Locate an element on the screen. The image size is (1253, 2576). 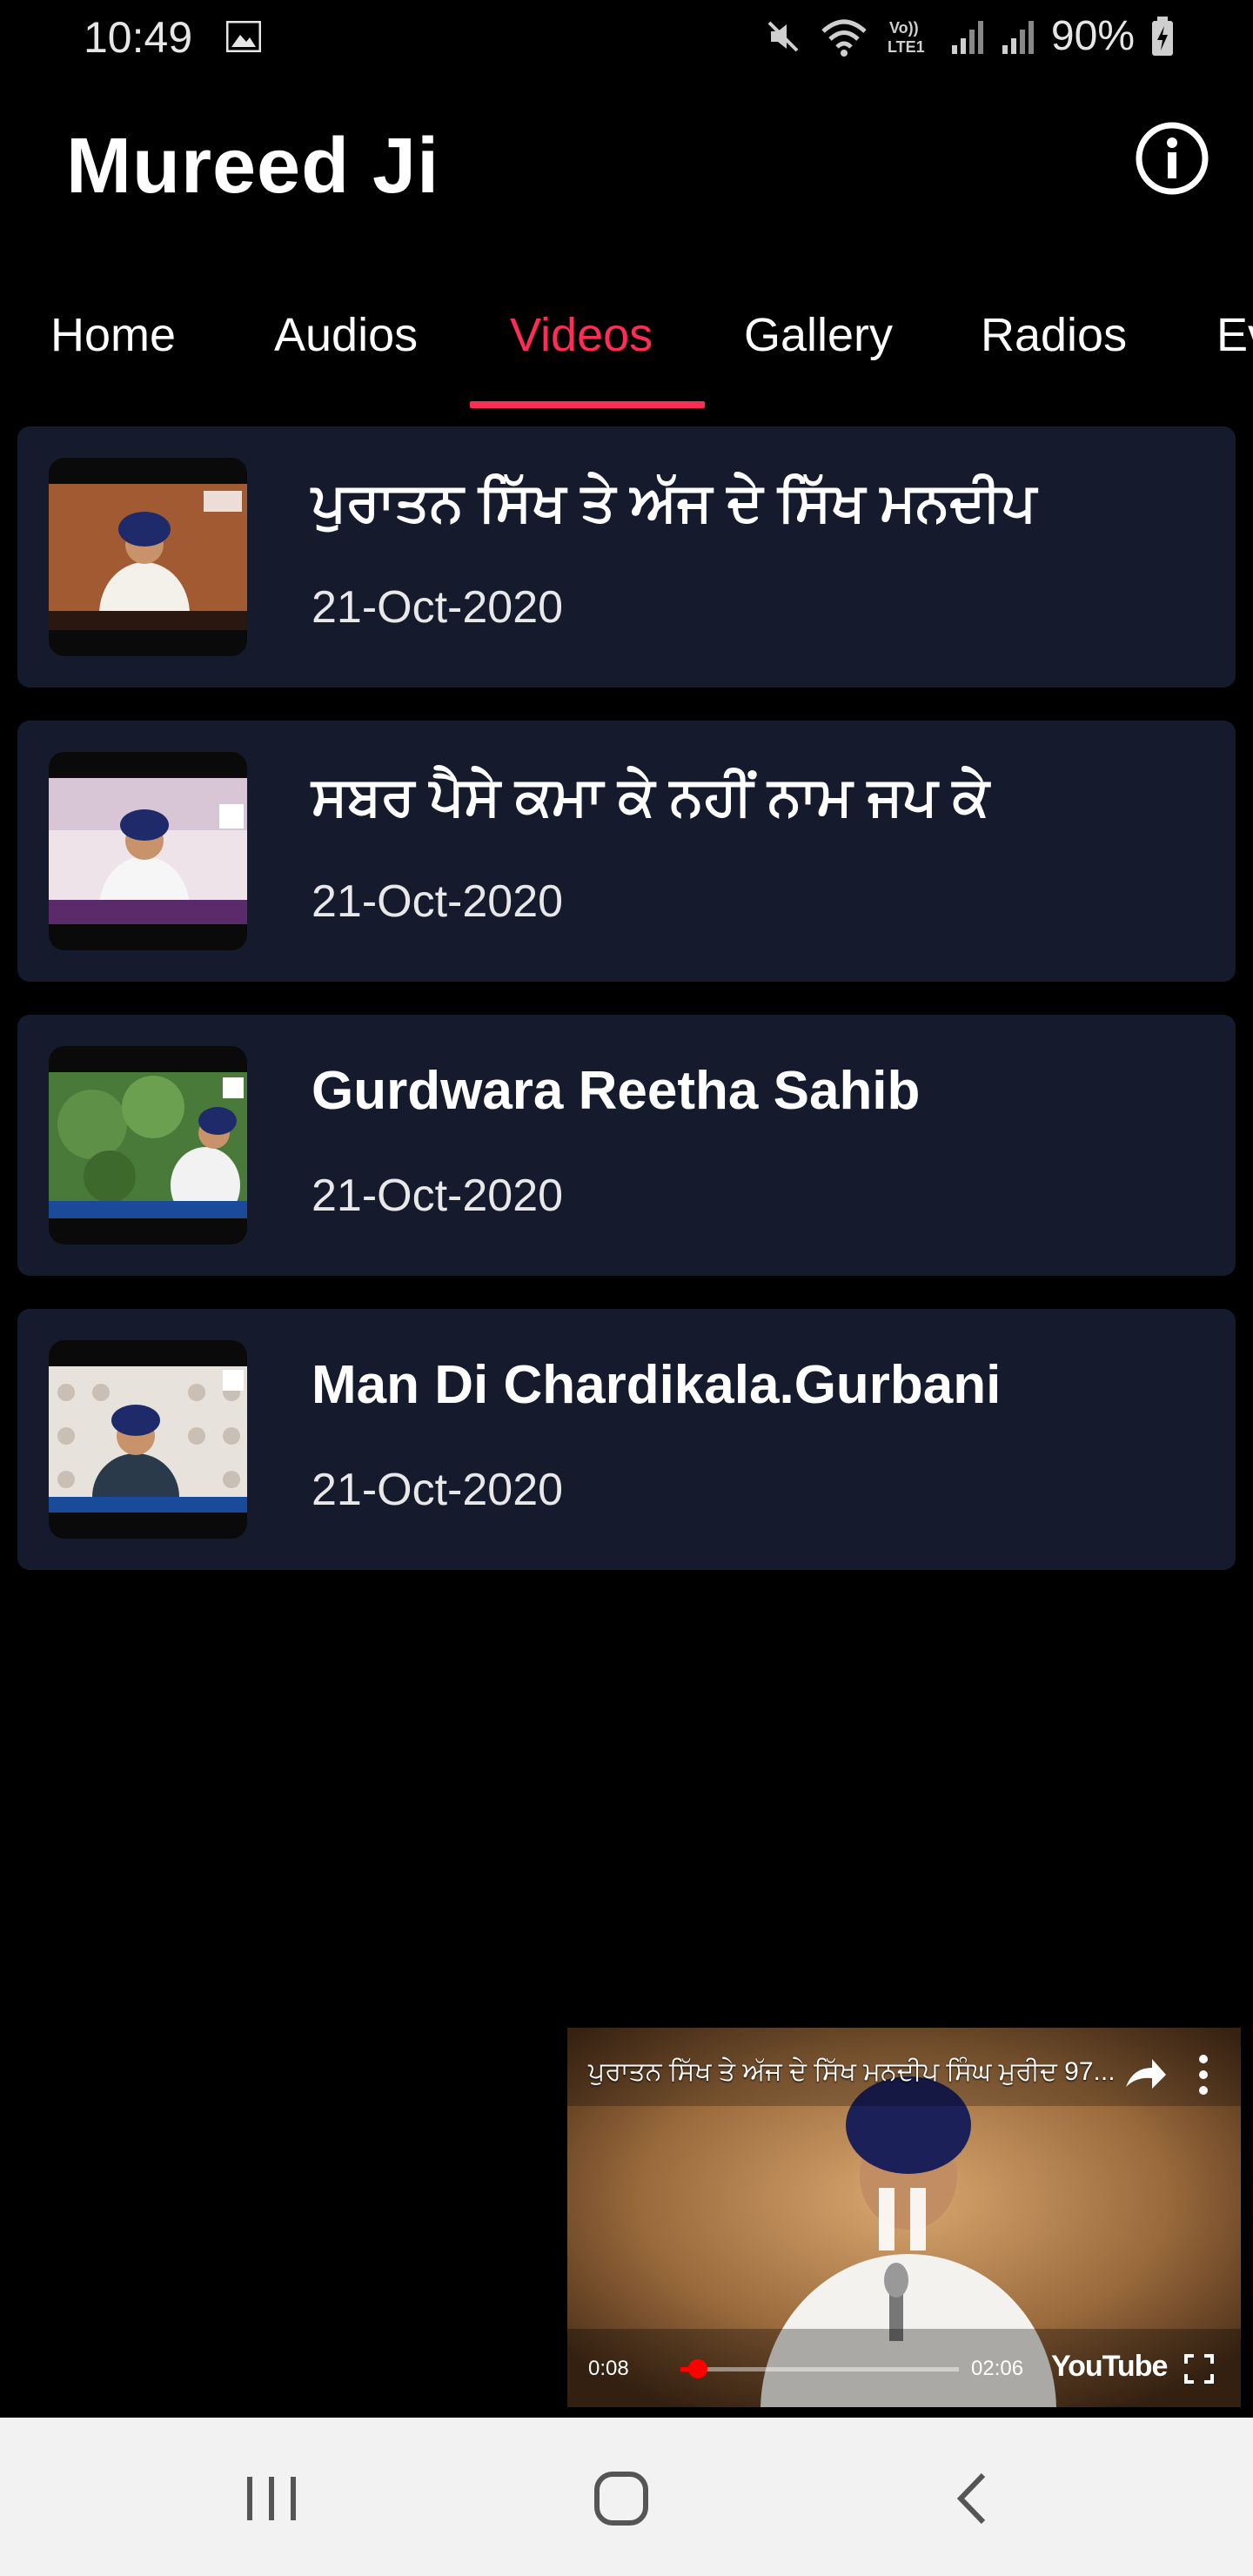
system-nav-bar is located at coordinates (626, 2497).